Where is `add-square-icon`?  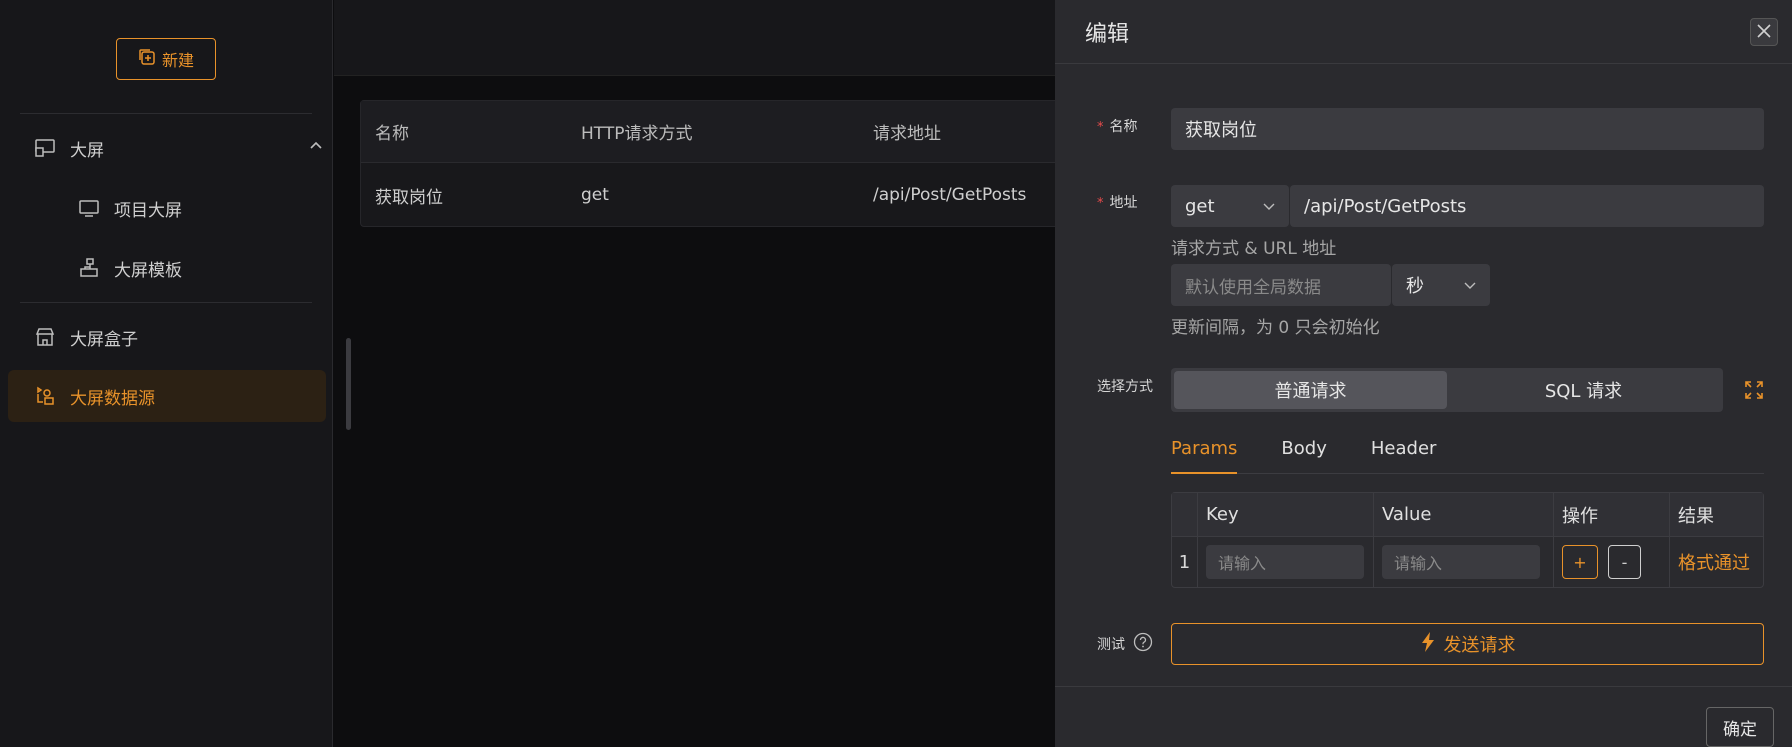
add-square-icon is located at coordinates (147, 59).